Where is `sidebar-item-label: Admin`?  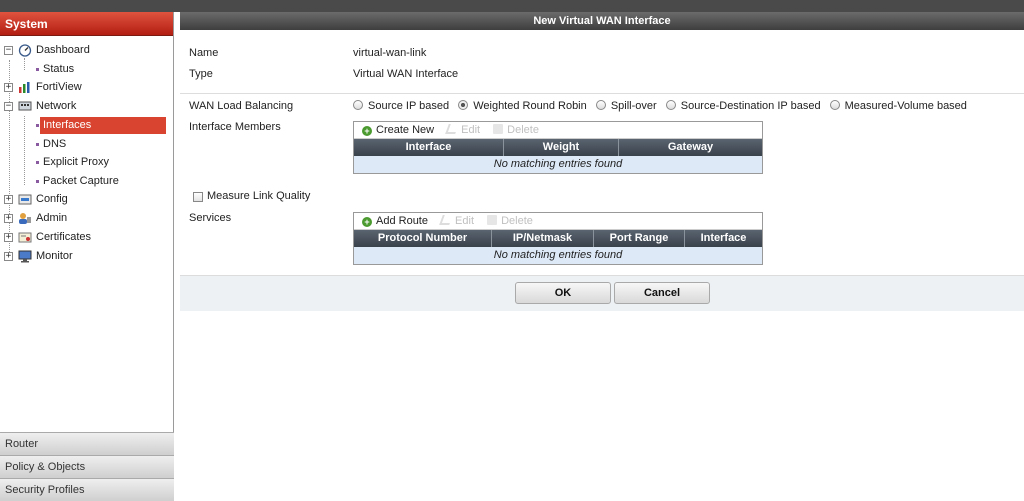 sidebar-item-label: Admin is located at coordinates (52, 218).